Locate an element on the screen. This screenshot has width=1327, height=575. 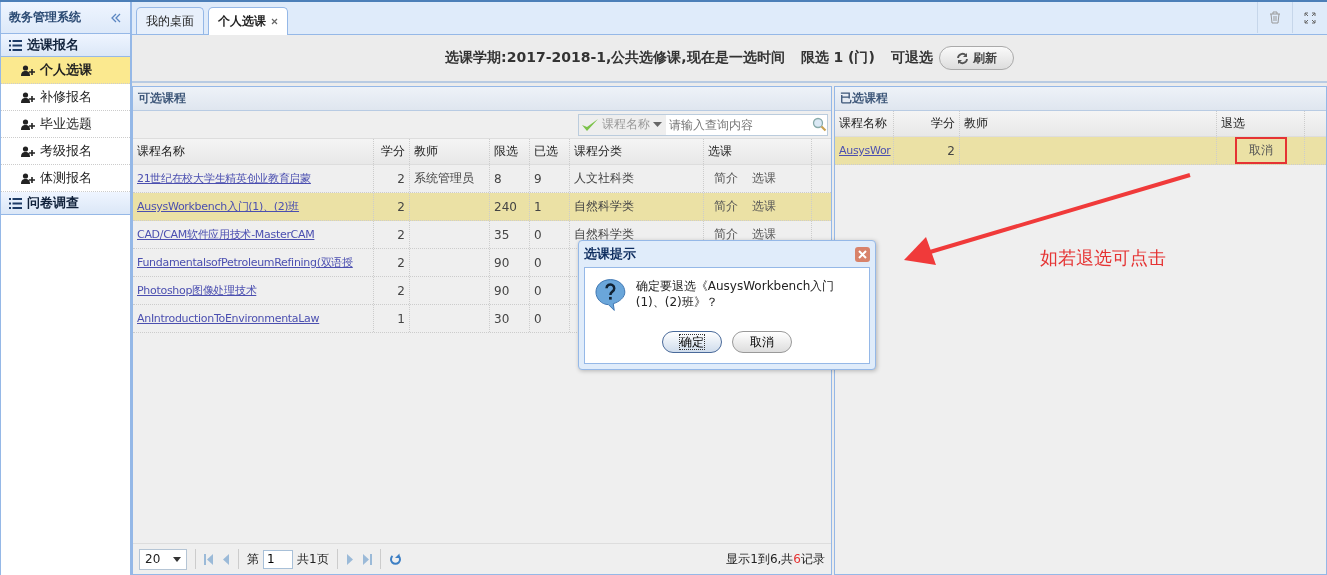
search-icon is located at coordinates (819, 124).